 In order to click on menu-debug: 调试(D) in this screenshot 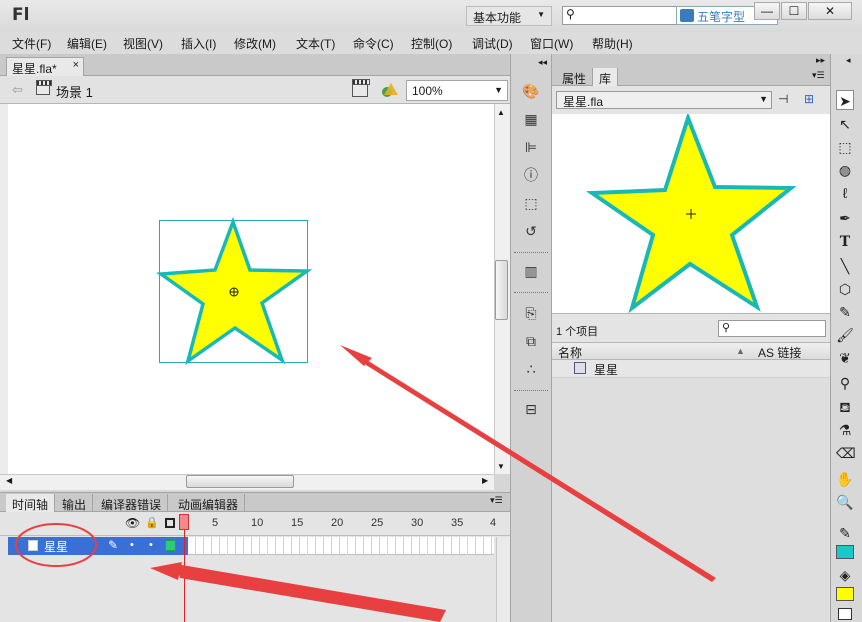, I will do `click(492, 43)`.